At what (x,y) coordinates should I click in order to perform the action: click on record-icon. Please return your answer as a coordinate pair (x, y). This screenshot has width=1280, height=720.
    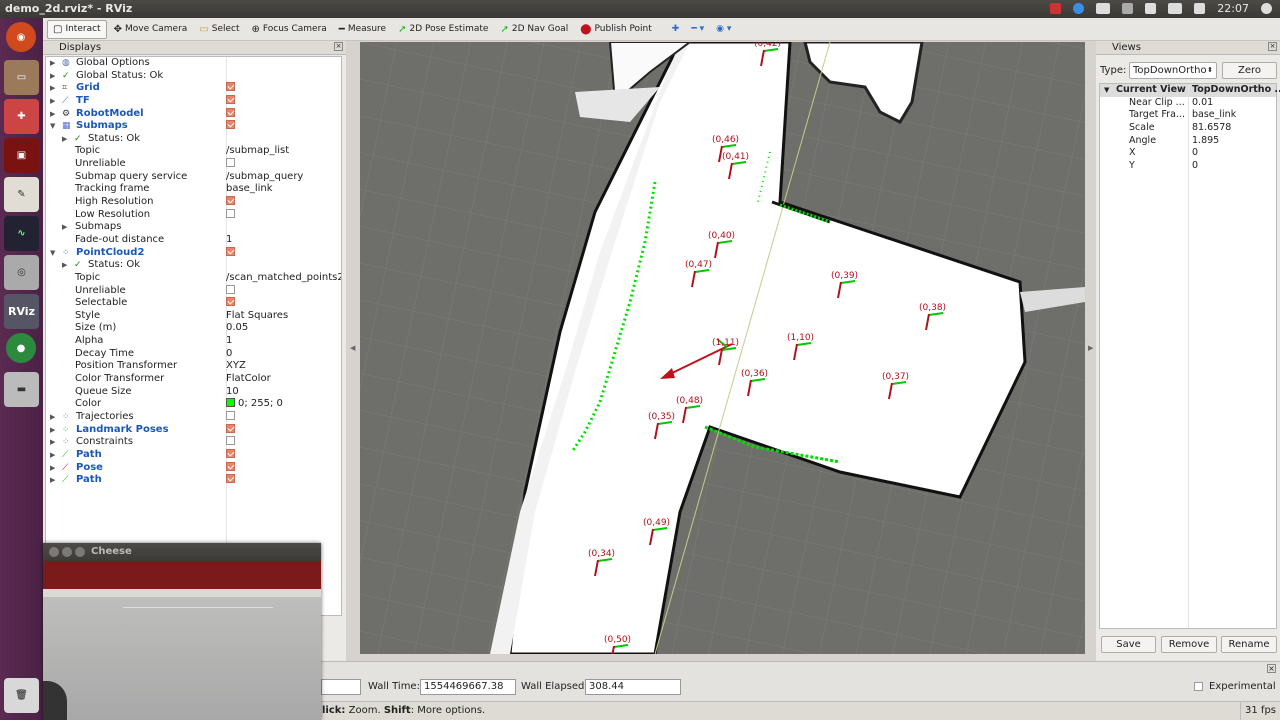
    Looking at the image, I should click on (1056, 8).